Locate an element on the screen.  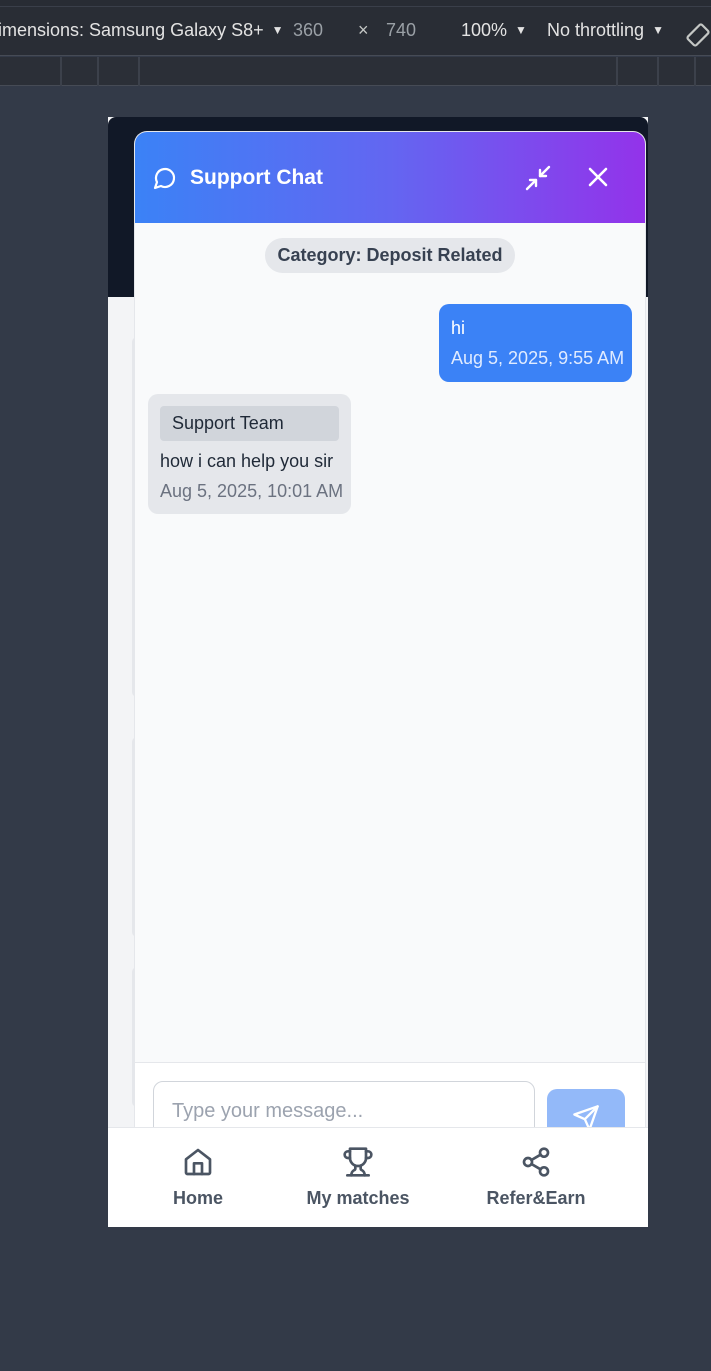
share-icon is located at coordinates (536, 1162).